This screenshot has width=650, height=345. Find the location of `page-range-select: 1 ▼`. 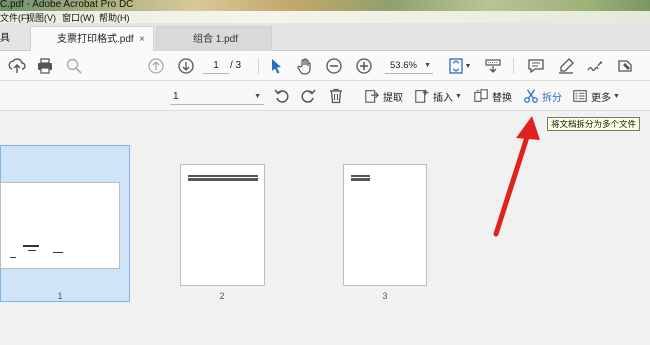

page-range-select: 1 ▼ is located at coordinates (217, 96).